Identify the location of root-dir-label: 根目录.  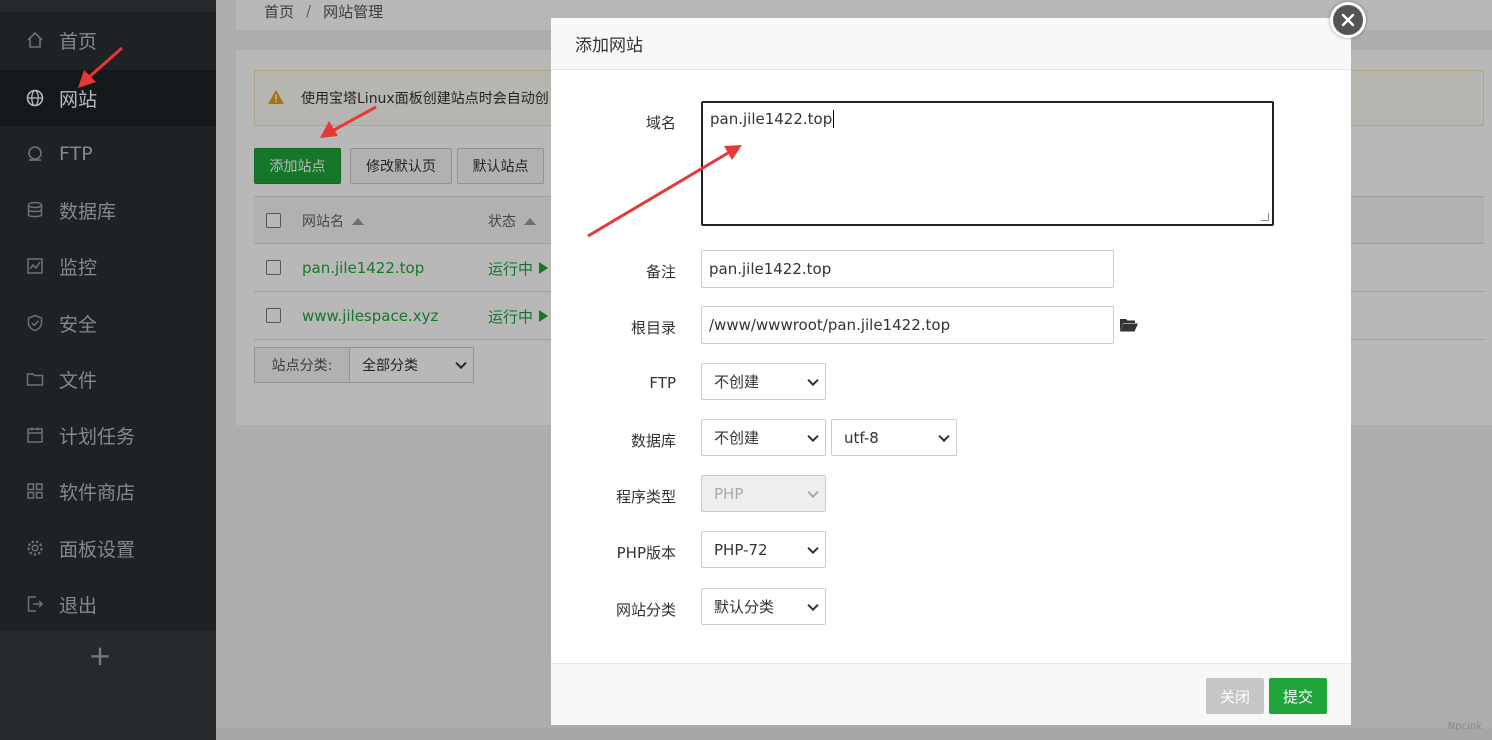
(653, 328).